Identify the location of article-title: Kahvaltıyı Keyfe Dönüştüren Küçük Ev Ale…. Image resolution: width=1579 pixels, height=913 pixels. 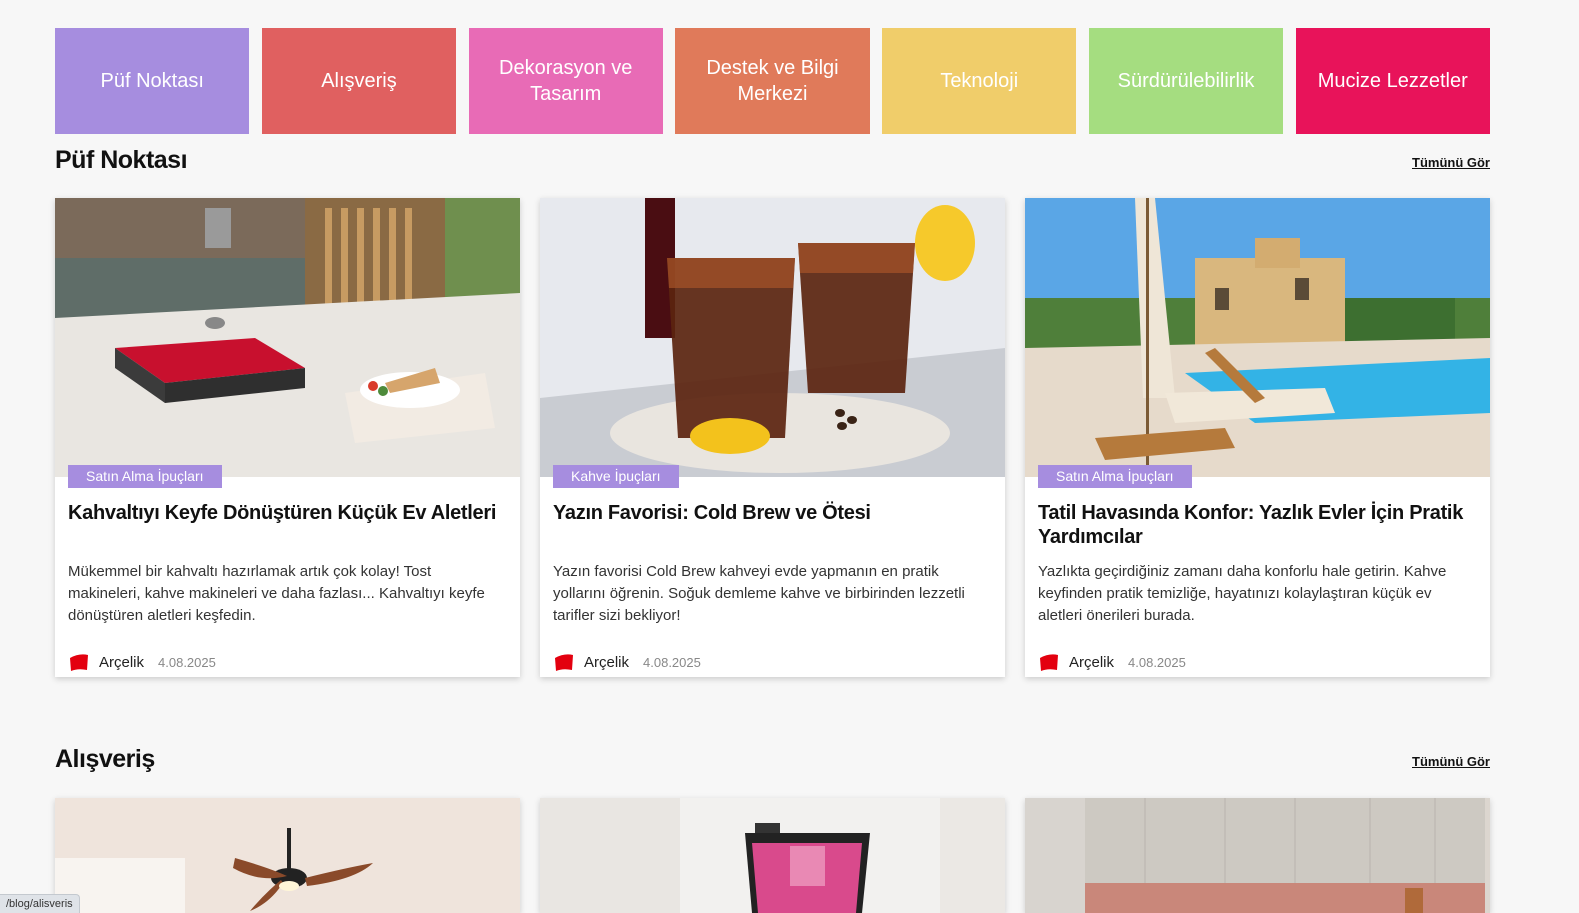
(287, 516).